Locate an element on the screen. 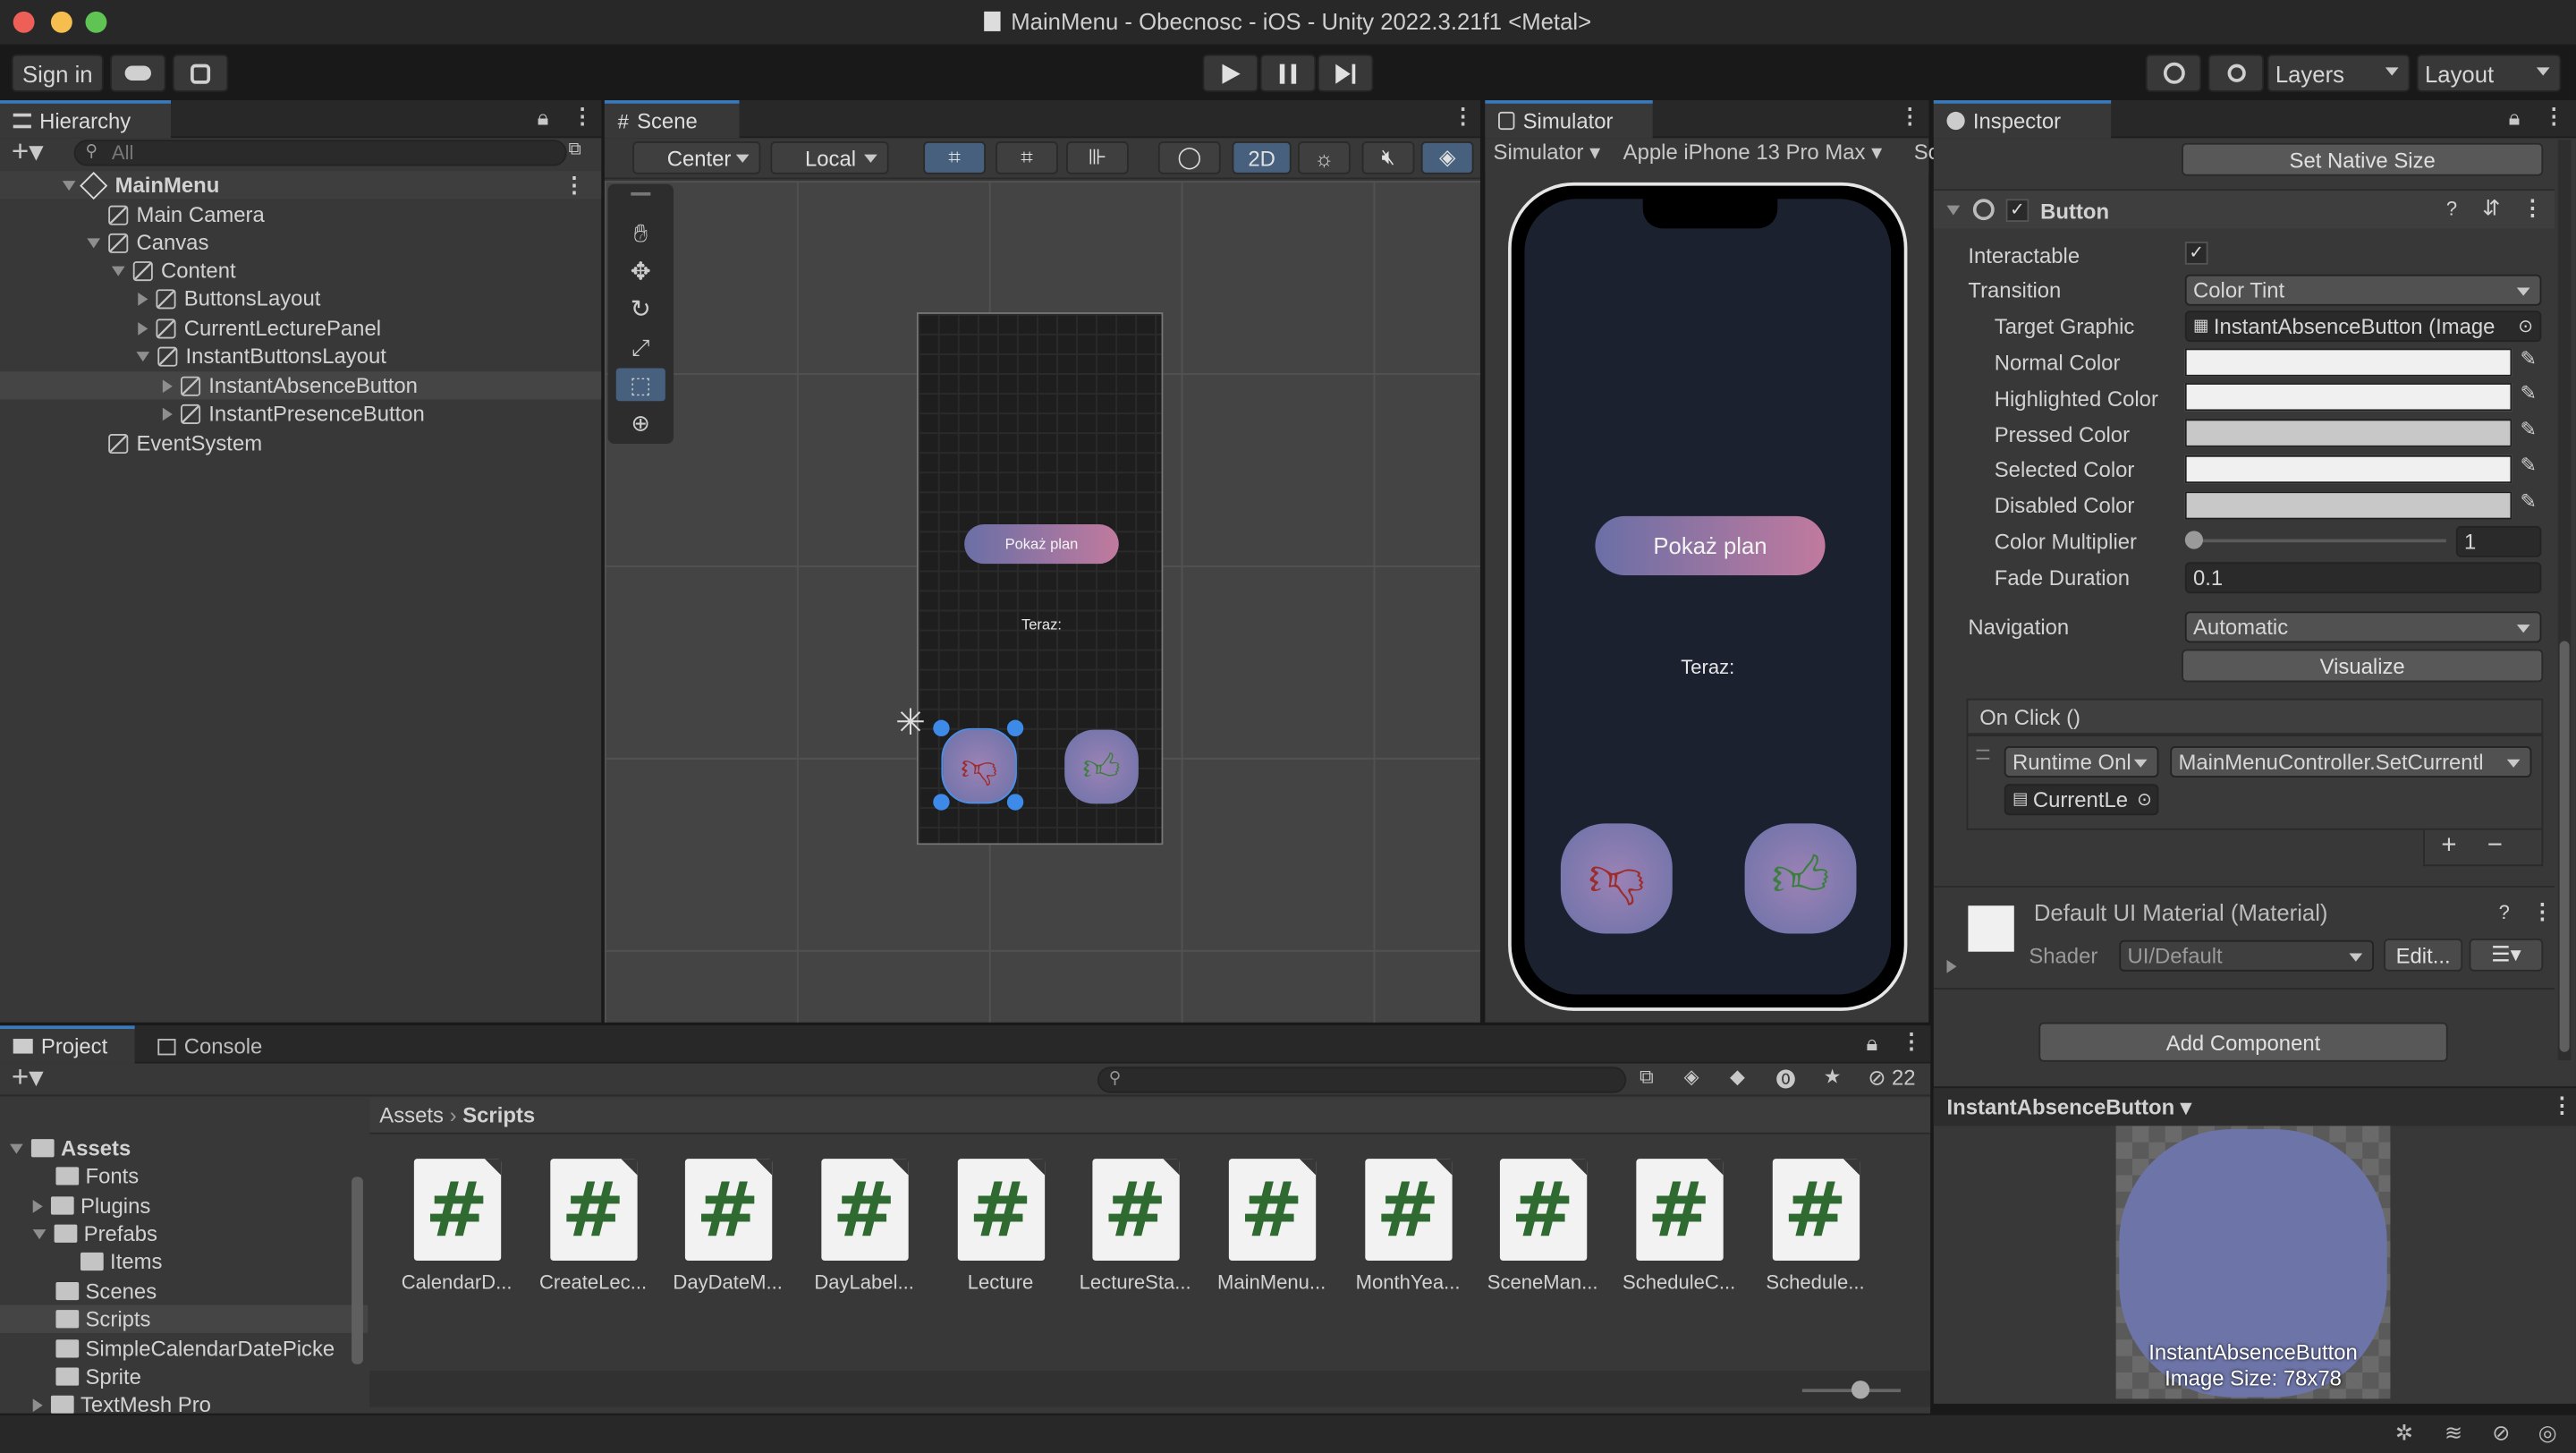 The width and height of the screenshot is (2576, 1453). scene-search-icon: ⧉ is located at coordinates (574, 150).